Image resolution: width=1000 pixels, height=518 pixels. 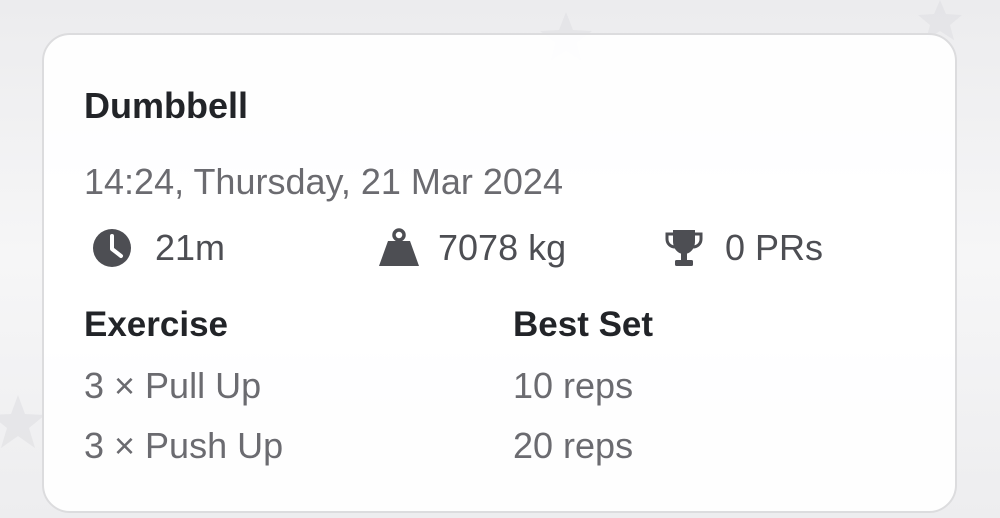 What do you see at coordinates (573, 385) in the screenshot?
I see `best-set-cell: 10 reps` at bounding box center [573, 385].